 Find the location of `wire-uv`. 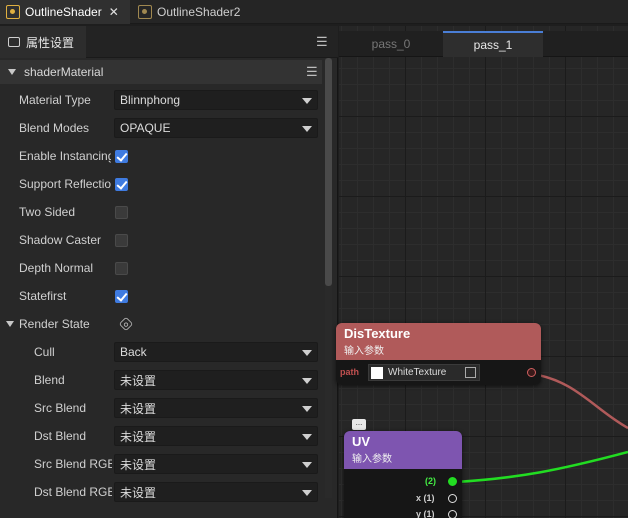

wire-uv is located at coordinates (541, 467).